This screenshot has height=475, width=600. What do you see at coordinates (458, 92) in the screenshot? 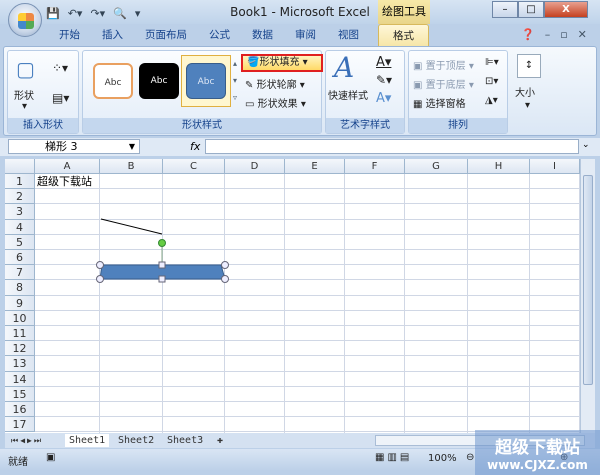
I see `group-arrange: ▣ 置于顶层 ▾ ▣ 置于底层 ▾ ▦ 选择窗格 ⊫▾ ⊡▾ ◮▾ 排列` at bounding box center [458, 92].